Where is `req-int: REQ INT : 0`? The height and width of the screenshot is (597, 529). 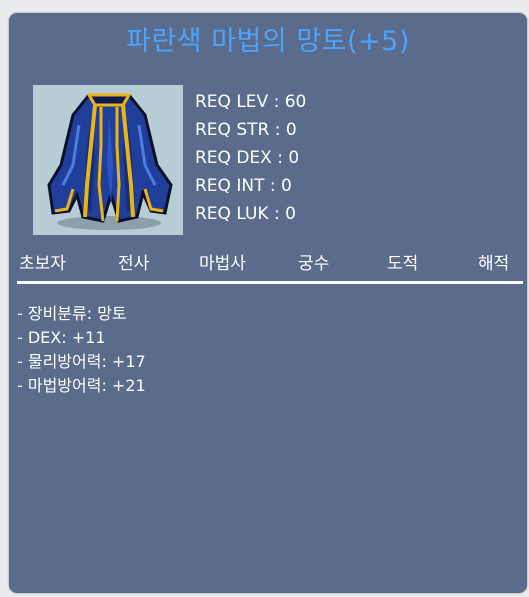 req-int: REQ INT : 0 is located at coordinates (243, 186).